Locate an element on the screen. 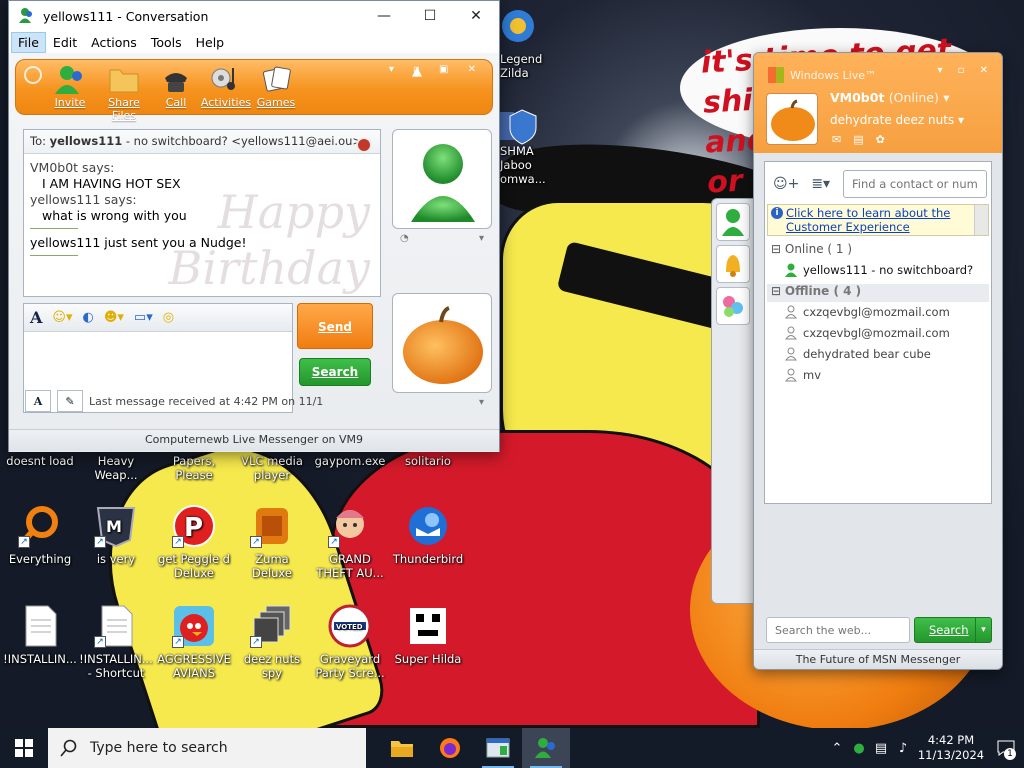  status-label: (Online) is located at coordinates (914, 97).